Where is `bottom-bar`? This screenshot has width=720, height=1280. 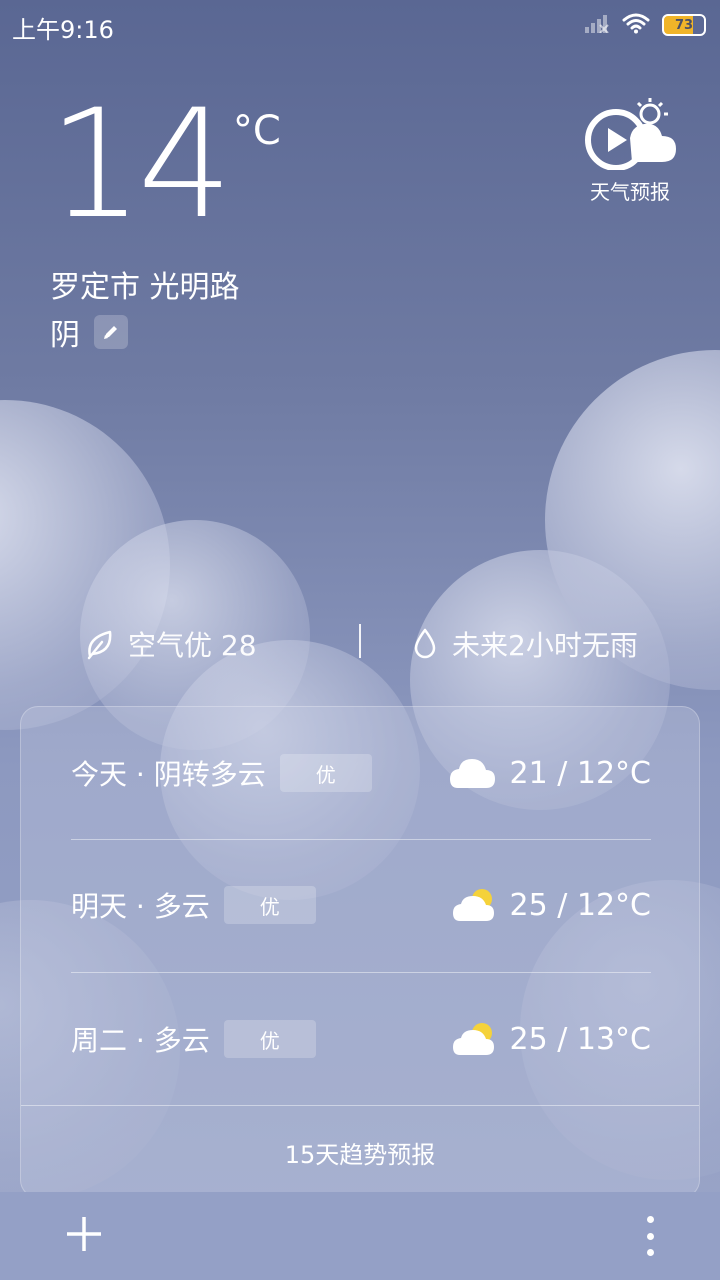 bottom-bar is located at coordinates (360, 1236).